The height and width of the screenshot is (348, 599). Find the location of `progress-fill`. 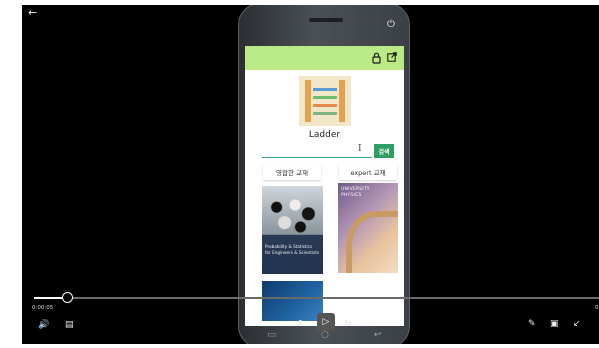

progress-fill is located at coordinates (48, 298).